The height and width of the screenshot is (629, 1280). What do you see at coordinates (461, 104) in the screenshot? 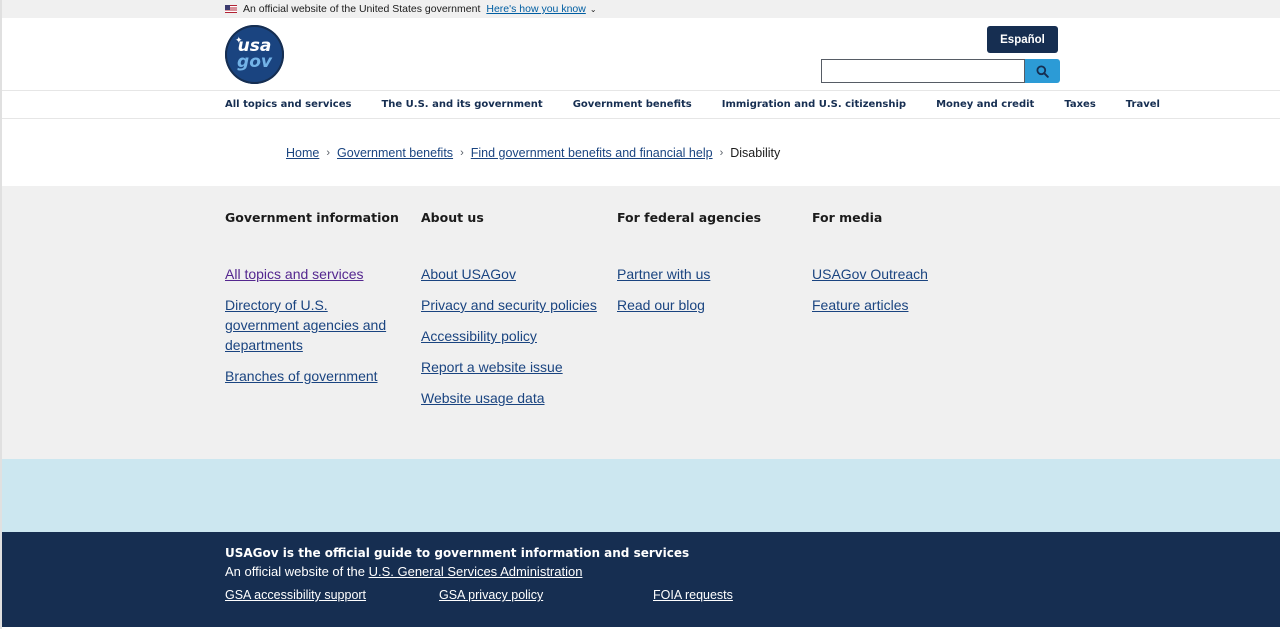
I see `nav-us-government: The U.S. and its government` at bounding box center [461, 104].